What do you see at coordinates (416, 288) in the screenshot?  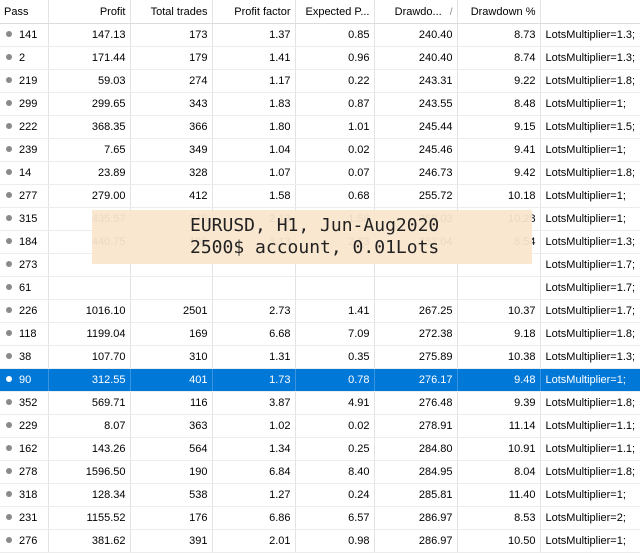 I see `drawdown-cell` at bounding box center [416, 288].